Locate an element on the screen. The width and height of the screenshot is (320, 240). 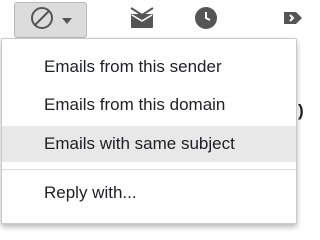
background-text-fragment: ) is located at coordinates (301, 110).